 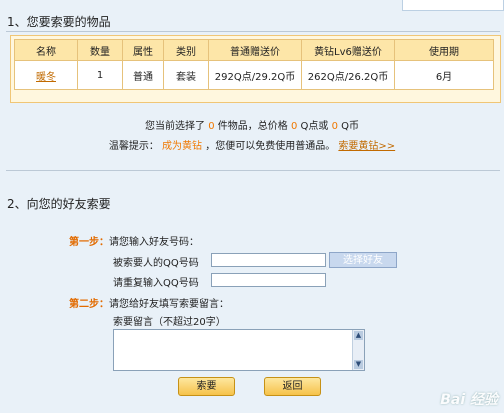 What do you see at coordinates (186, 75) in the screenshot?
I see `item-category: 套装` at bounding box center [186, 75].